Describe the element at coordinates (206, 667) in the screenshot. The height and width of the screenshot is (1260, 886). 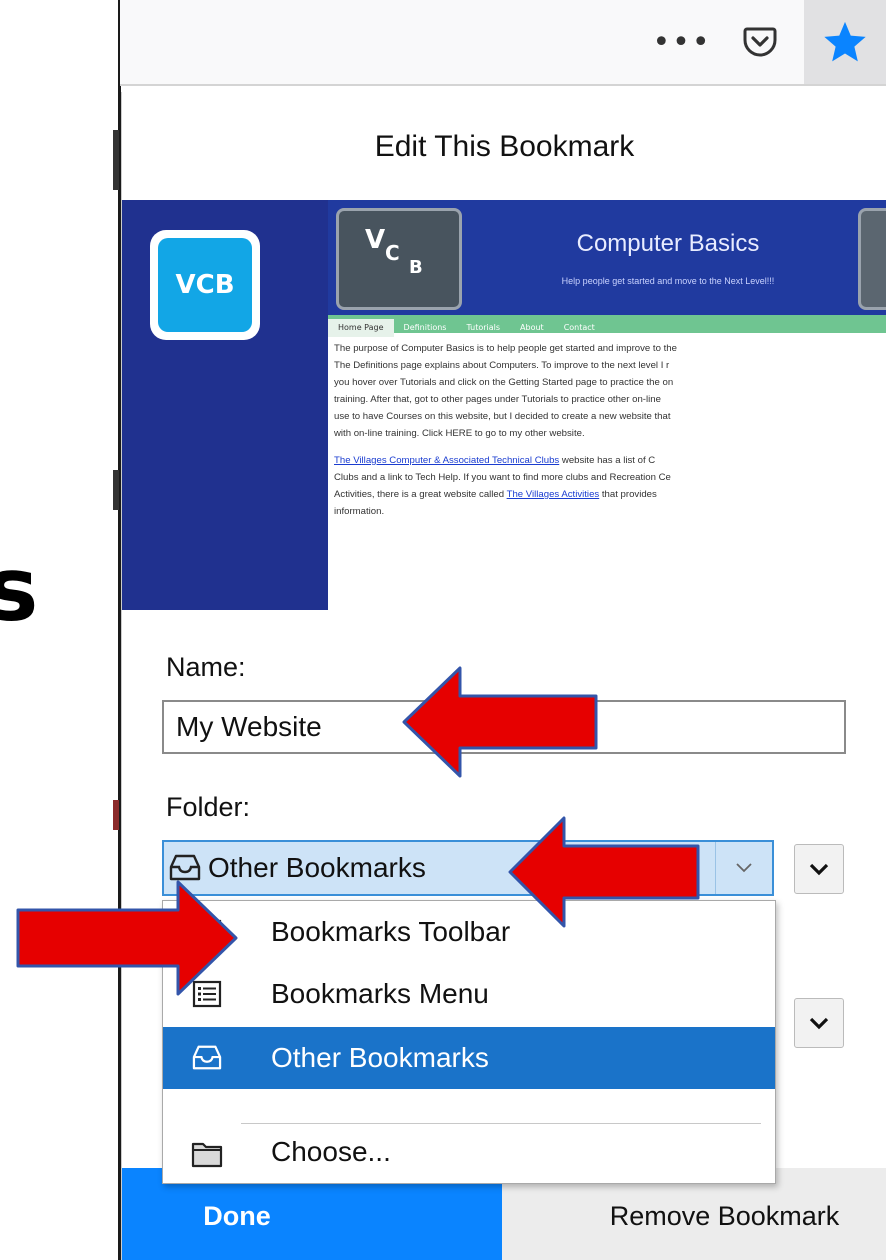
I see `name-label: Name:` at that location.